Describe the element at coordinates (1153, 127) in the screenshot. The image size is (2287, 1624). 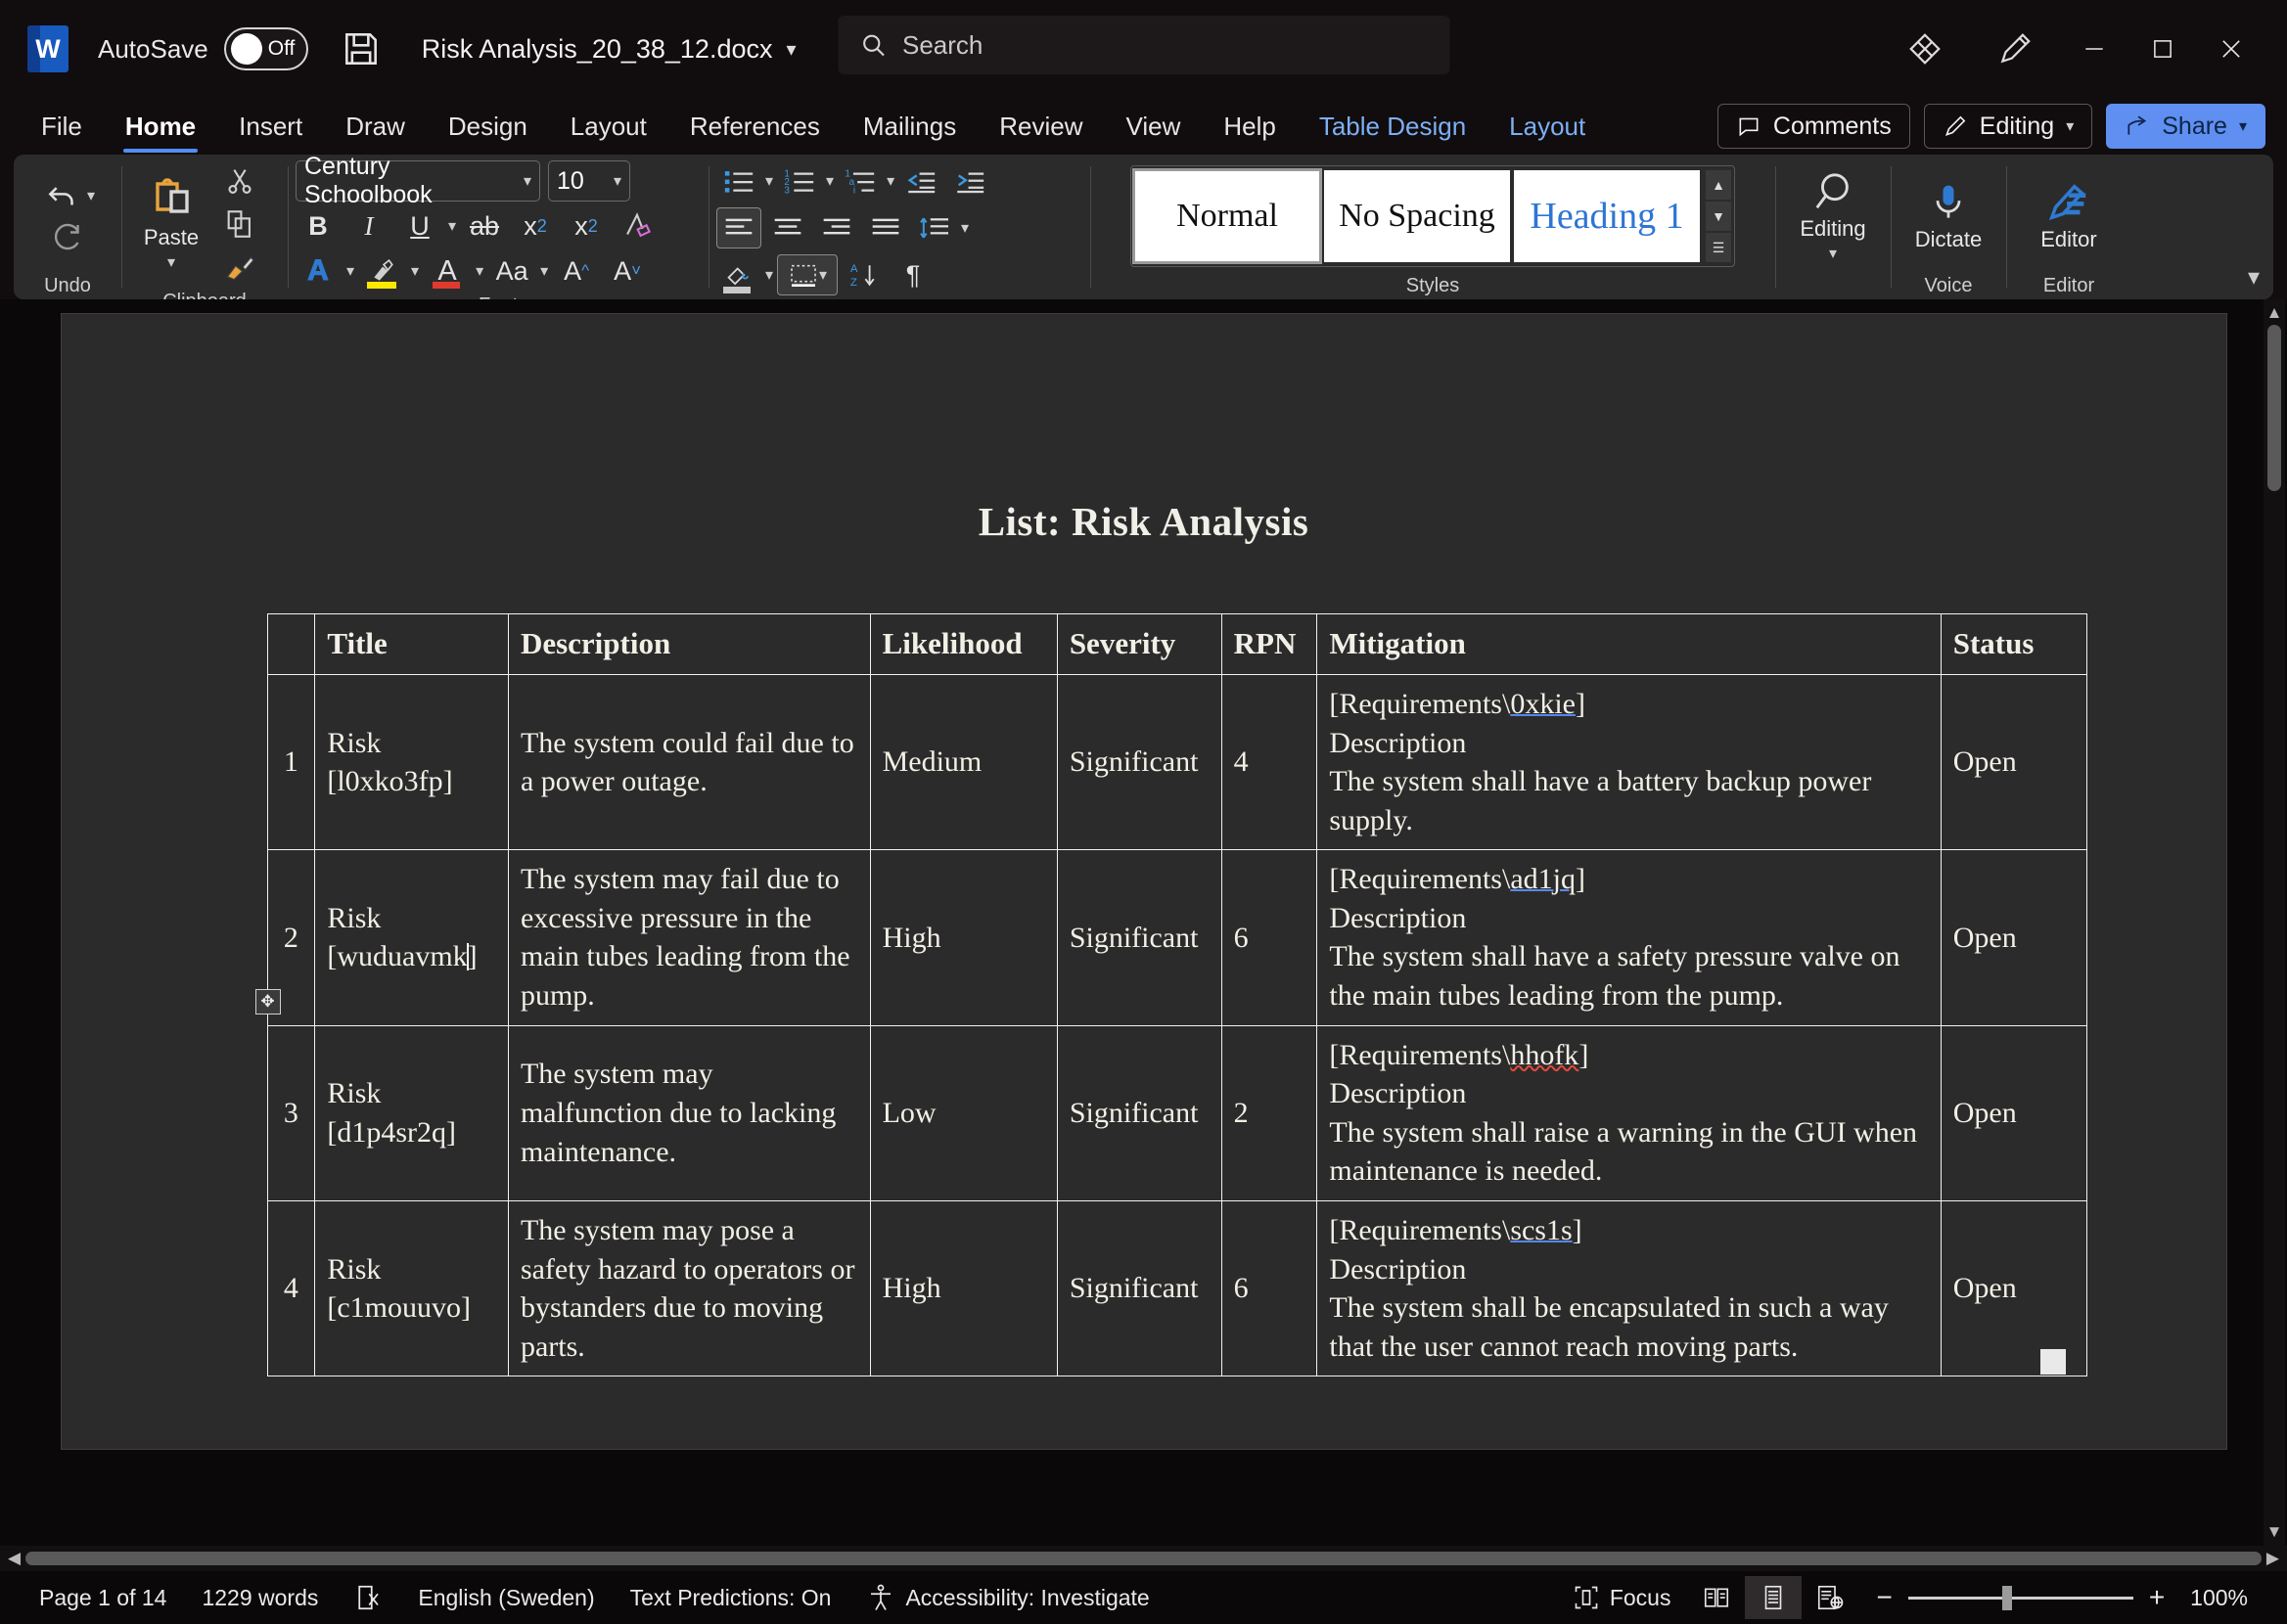
I see `tab-view: View` at that location.